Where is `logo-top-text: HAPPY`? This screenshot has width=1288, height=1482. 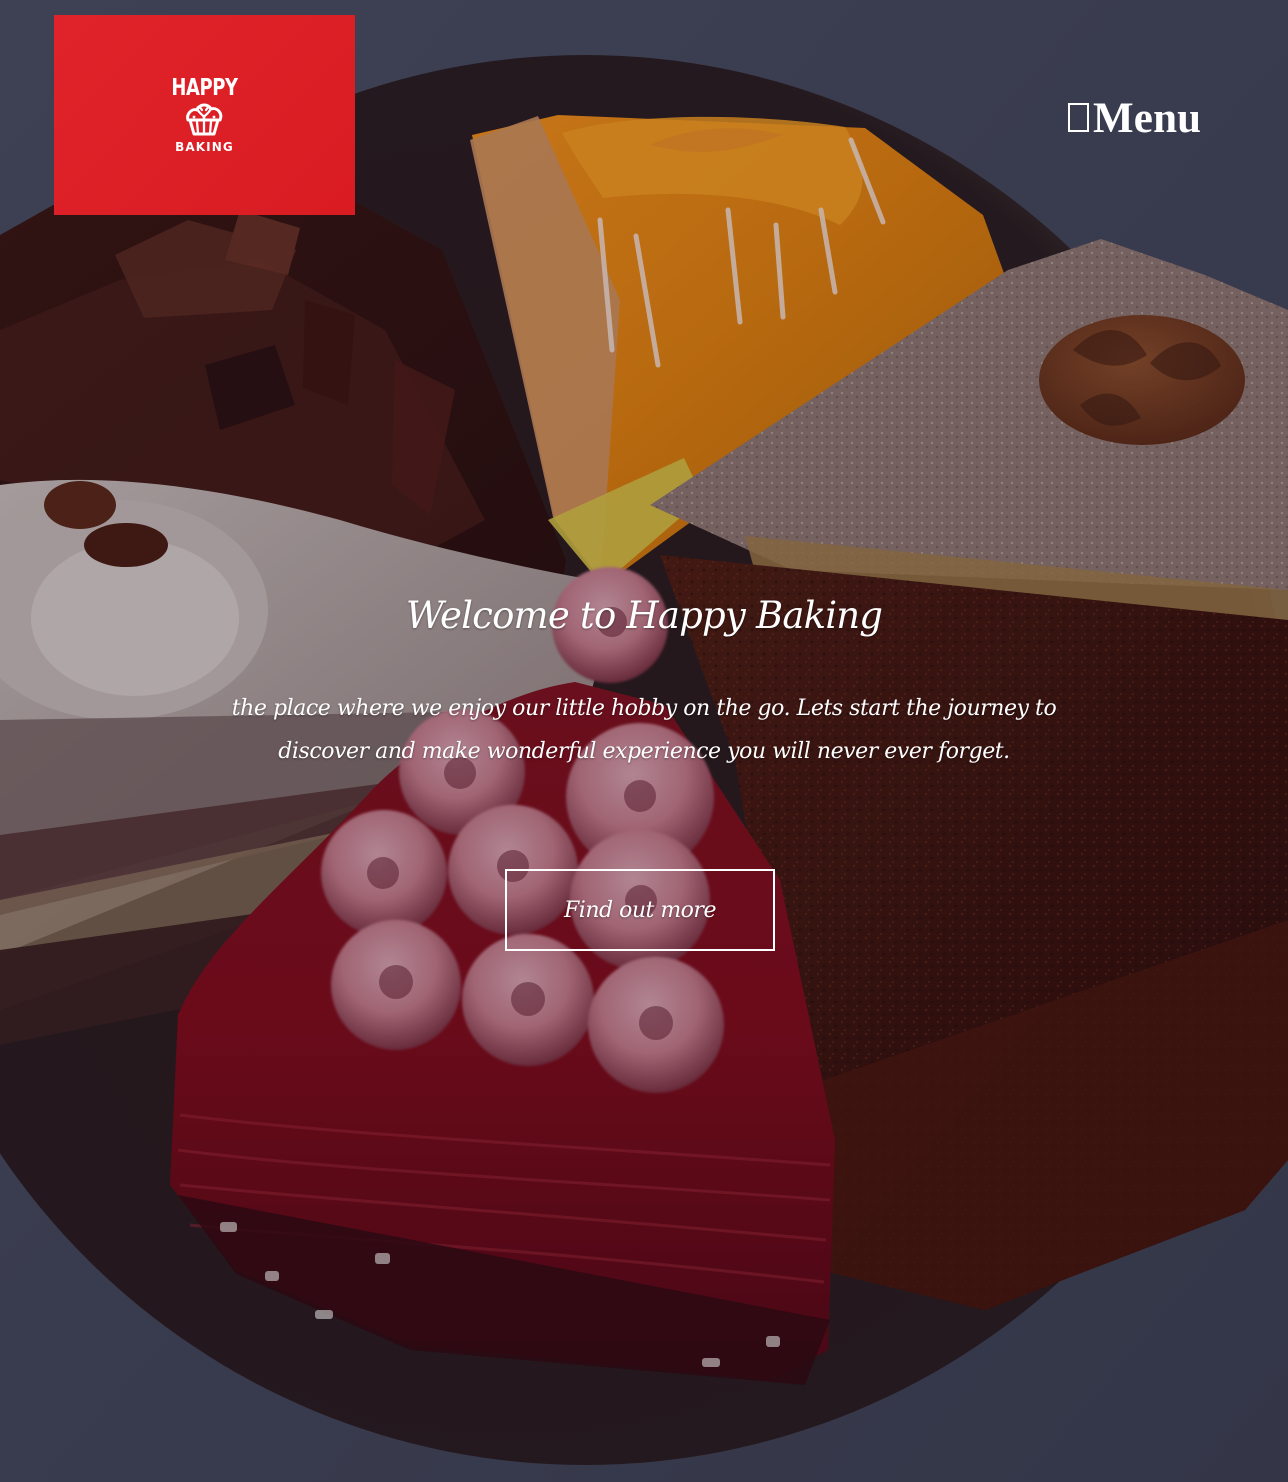 logo-top-text: HAPPY is located at coordinates (204, 87).